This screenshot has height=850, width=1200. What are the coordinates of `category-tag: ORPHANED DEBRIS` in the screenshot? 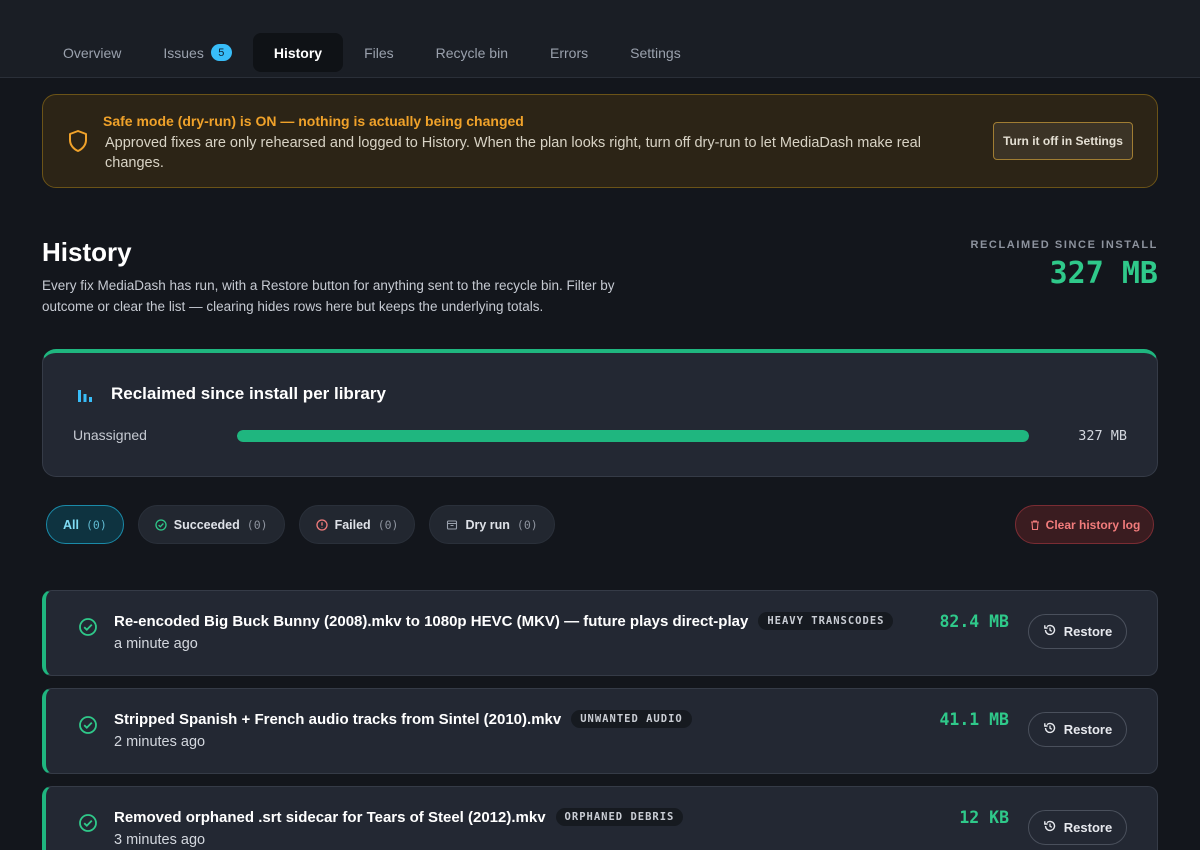 It's located at (619, 817).